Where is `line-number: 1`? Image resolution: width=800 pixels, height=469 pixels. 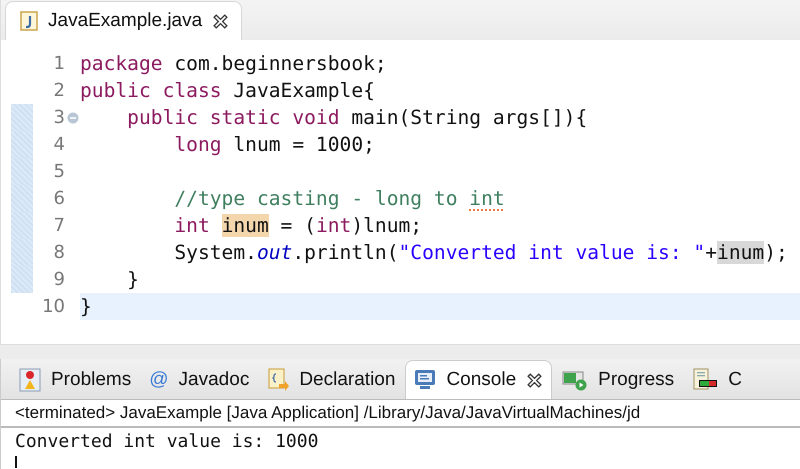
line-number: 1 is located at coordinates (59, 63).